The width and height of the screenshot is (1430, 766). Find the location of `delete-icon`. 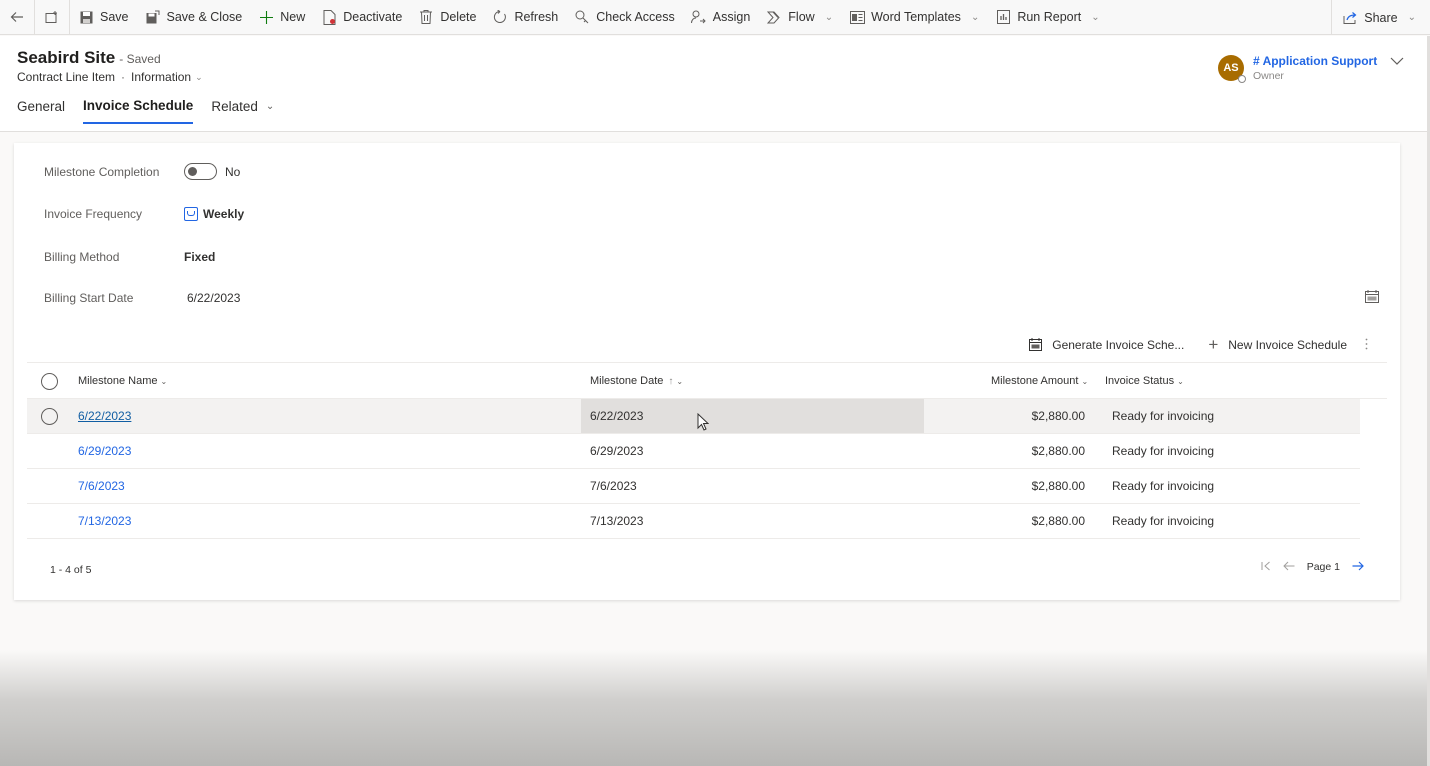

delete-icon is located at coordinates (426, 17).